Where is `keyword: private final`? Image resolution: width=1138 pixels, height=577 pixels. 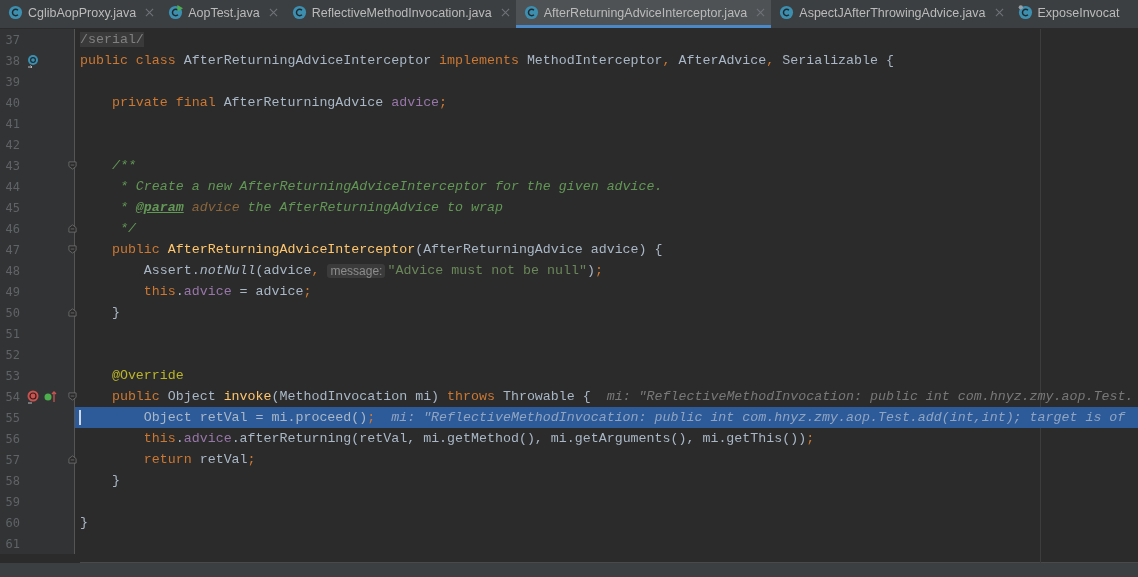
keyword: private final is located at coordinates (163, 102).